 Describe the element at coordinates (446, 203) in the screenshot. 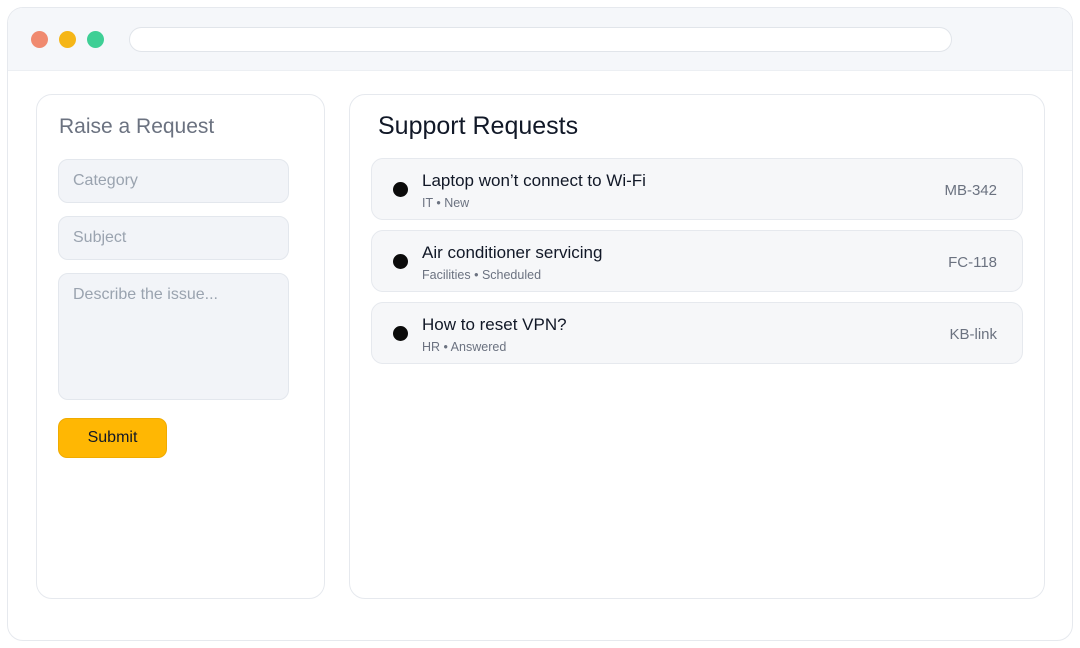

I see `request-meta: IT • New` at that location.